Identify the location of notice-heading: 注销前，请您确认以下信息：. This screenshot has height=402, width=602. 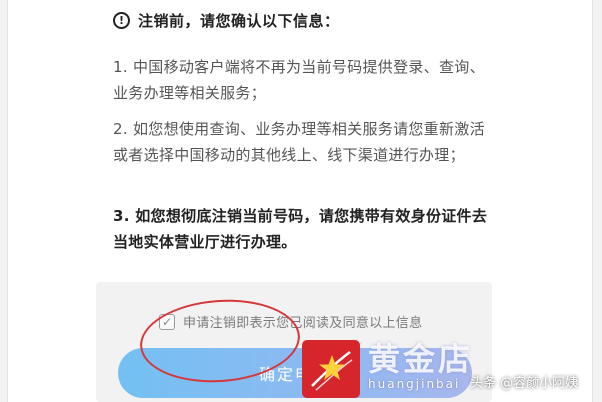
(239, 21).